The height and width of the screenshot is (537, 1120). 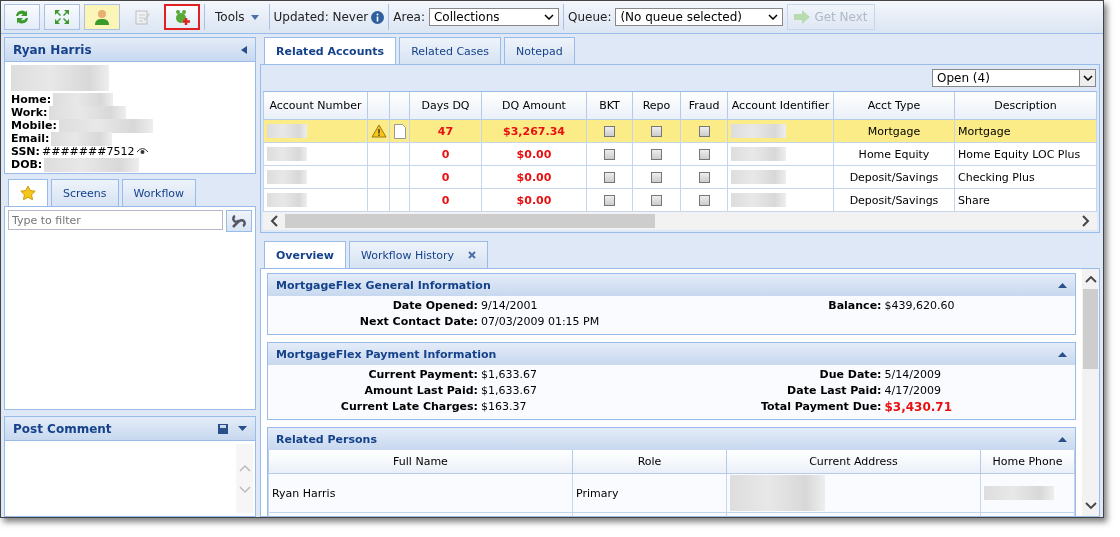 I want to click on updated-label: Updated: Never, so click(x=321, y=17).